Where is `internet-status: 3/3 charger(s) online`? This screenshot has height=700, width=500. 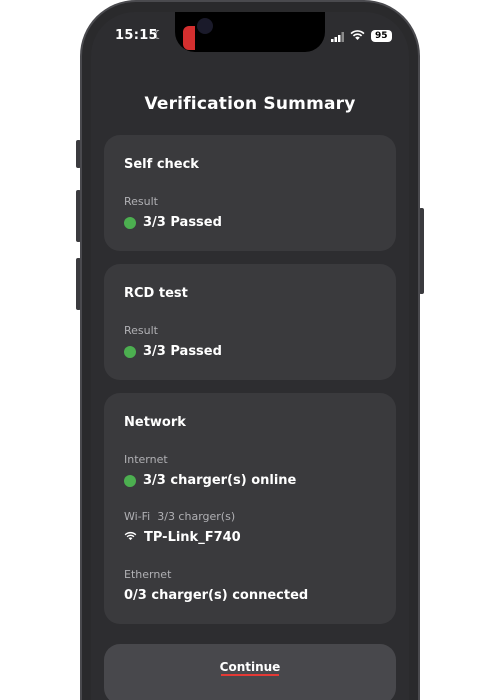 internet-status: 3/3 charger(s) online is located at coordinates (210, 480).